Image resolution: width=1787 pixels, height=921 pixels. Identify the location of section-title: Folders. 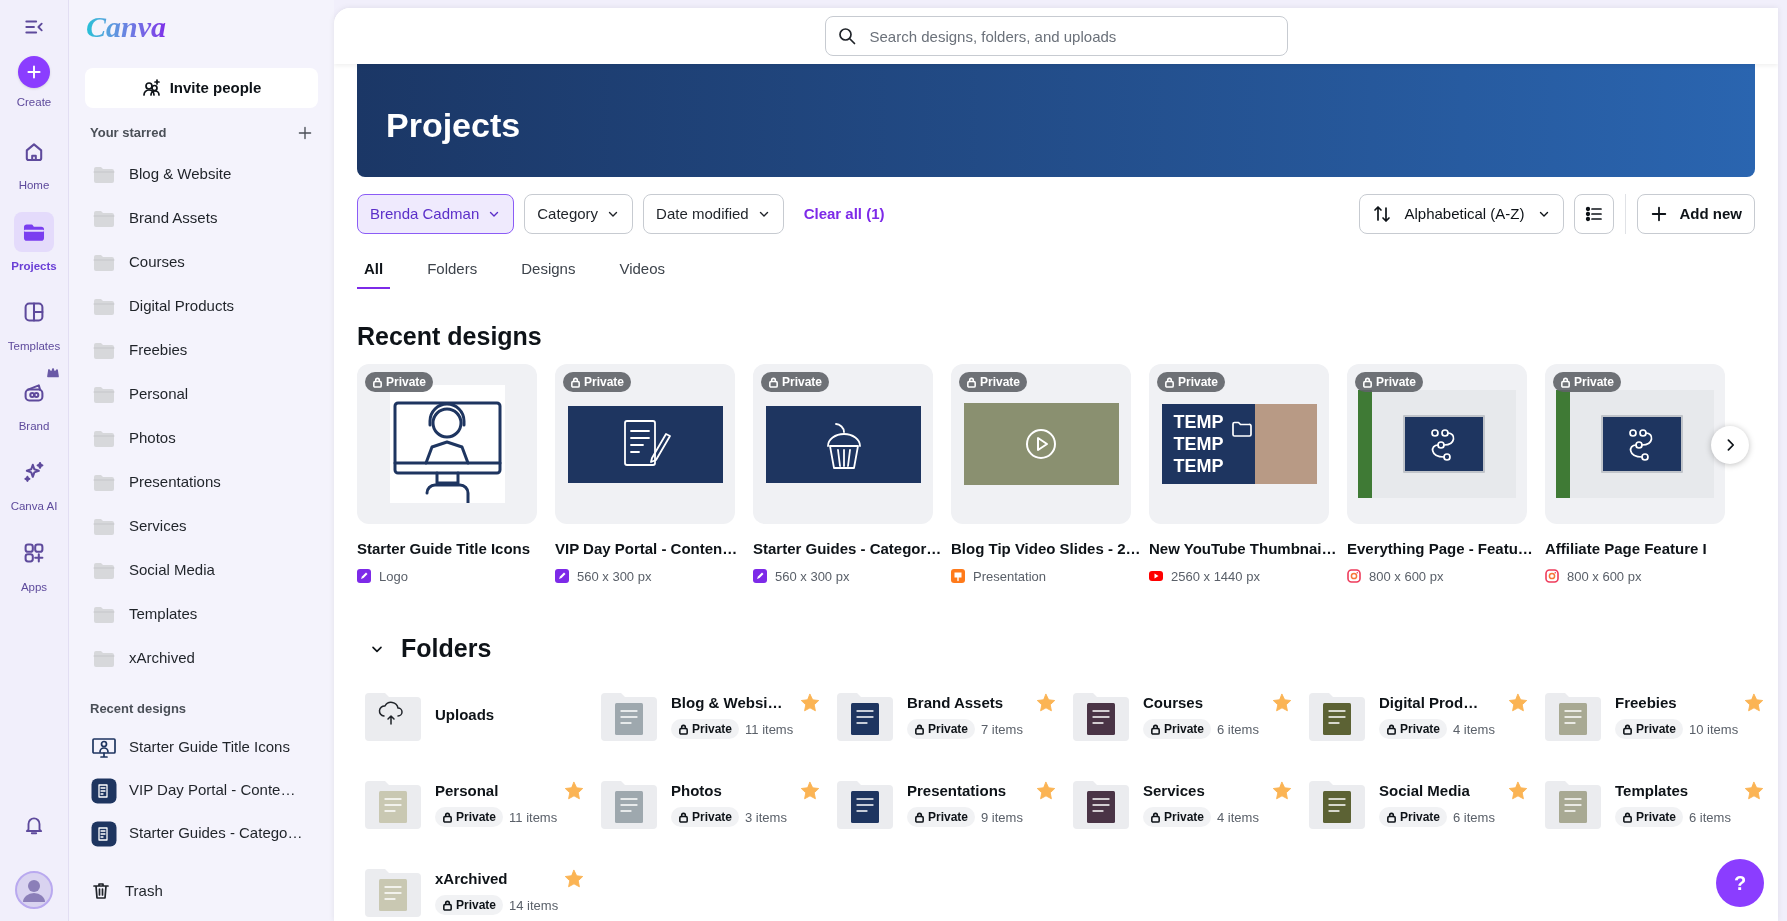
(446, 648).